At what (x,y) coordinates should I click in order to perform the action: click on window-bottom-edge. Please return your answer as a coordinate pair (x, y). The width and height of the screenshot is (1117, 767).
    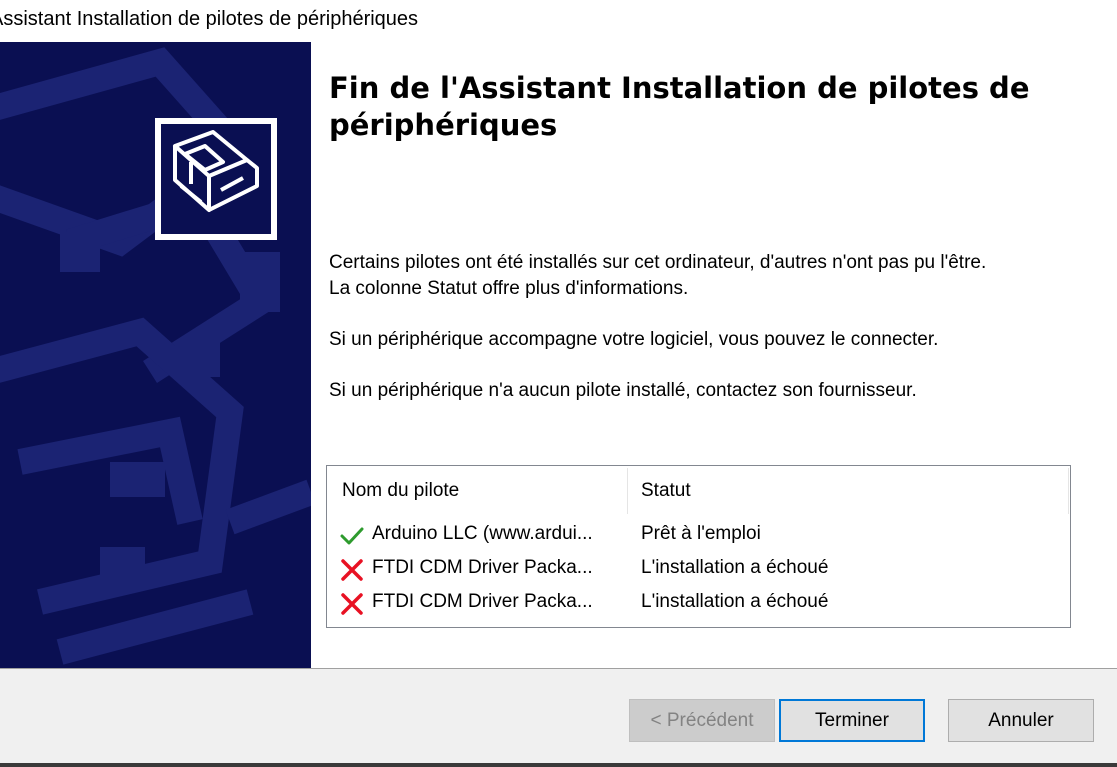
    Looking at the image, I should click on (558, 765).